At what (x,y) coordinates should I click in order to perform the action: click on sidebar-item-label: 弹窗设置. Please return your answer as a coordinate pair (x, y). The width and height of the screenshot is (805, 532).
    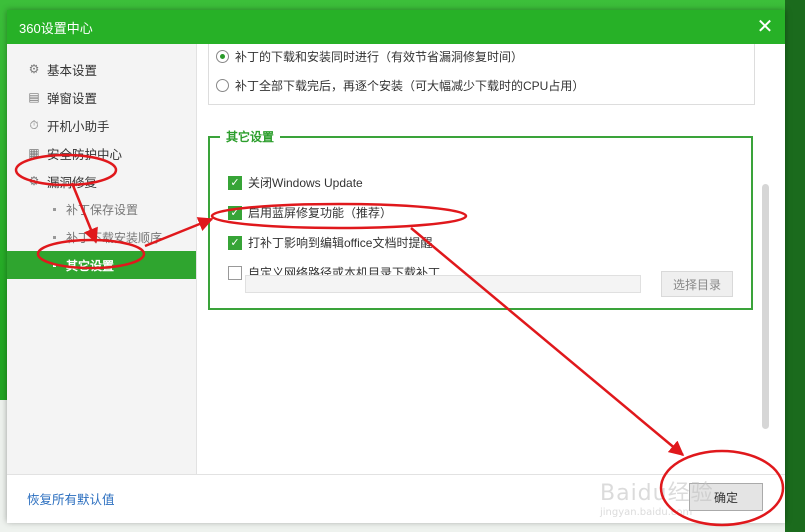
    Looking at the image, I should click on (72, 98).